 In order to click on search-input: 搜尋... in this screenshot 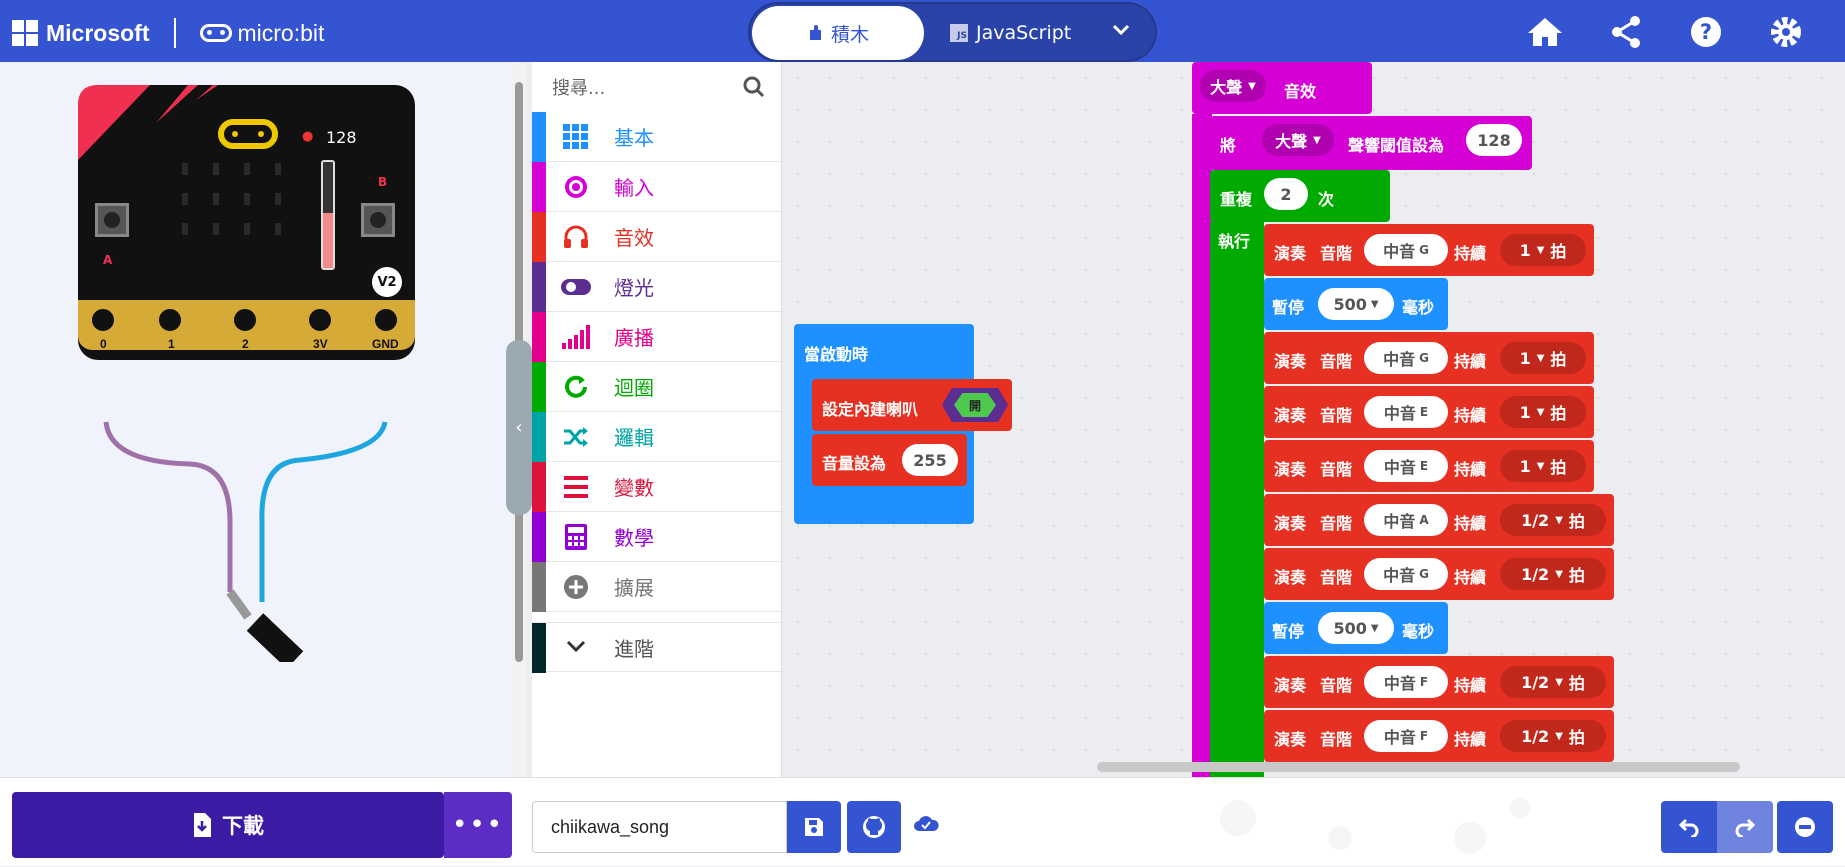, I will do `click(578, 87)`.